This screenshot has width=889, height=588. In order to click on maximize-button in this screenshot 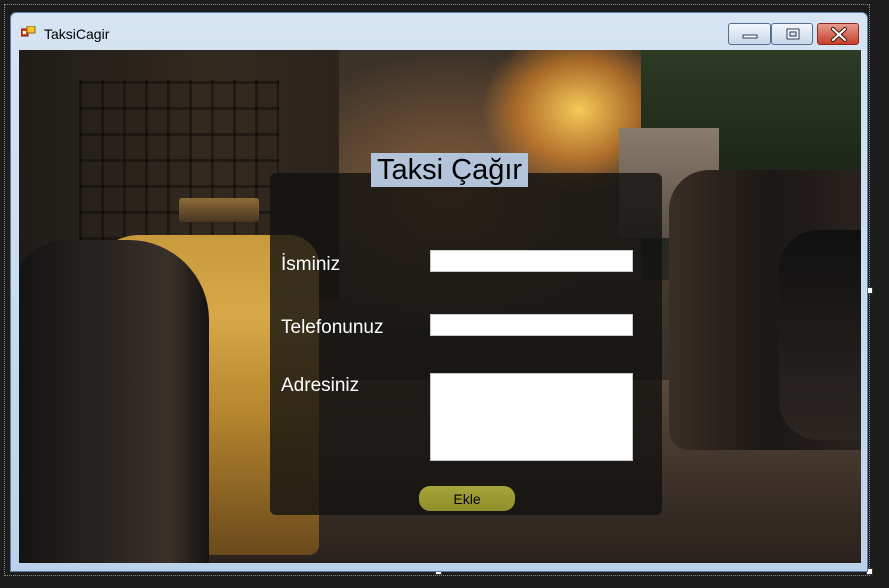, I will do `click(792, 34)`.